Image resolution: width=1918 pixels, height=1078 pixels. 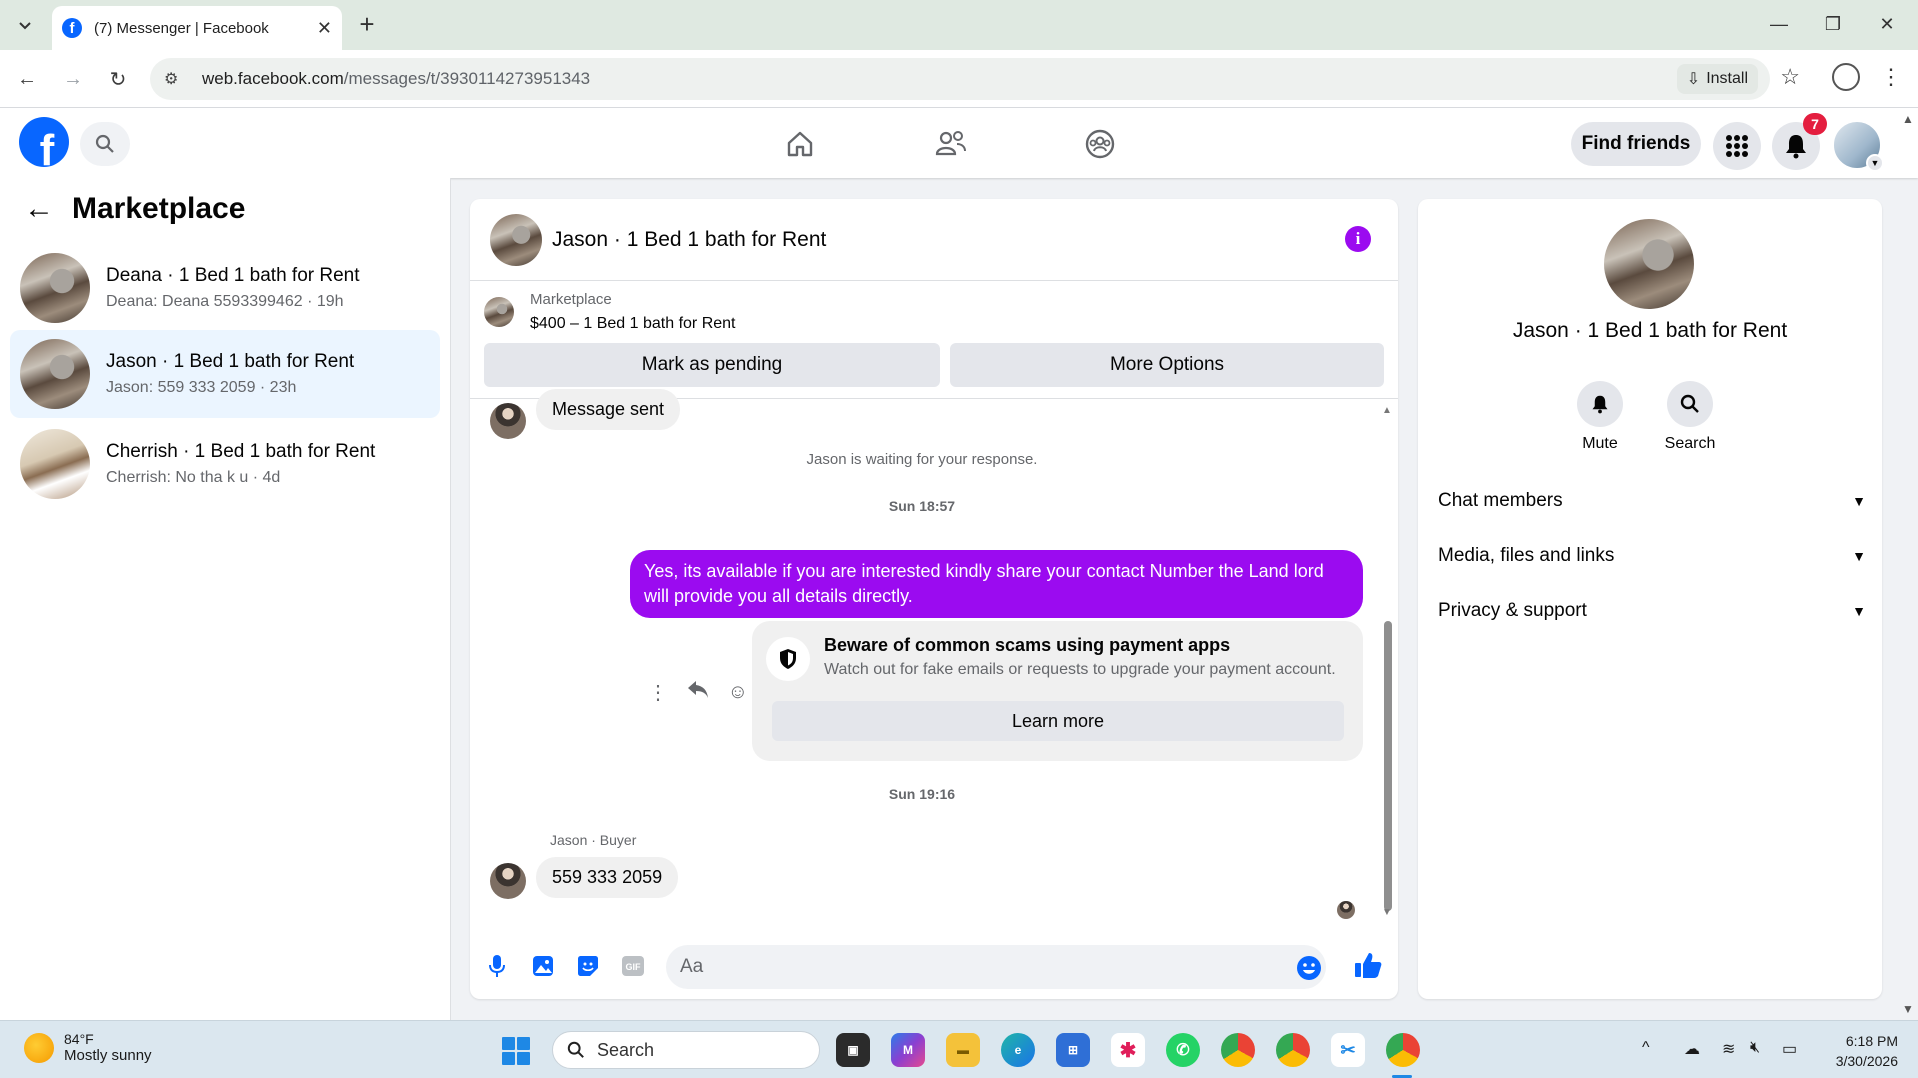 What do you see at coordinates (1755, 1048) in the screenshot?
I see `volume-muted-icon: 🔇︎` at bounding box center [1755, 1048].